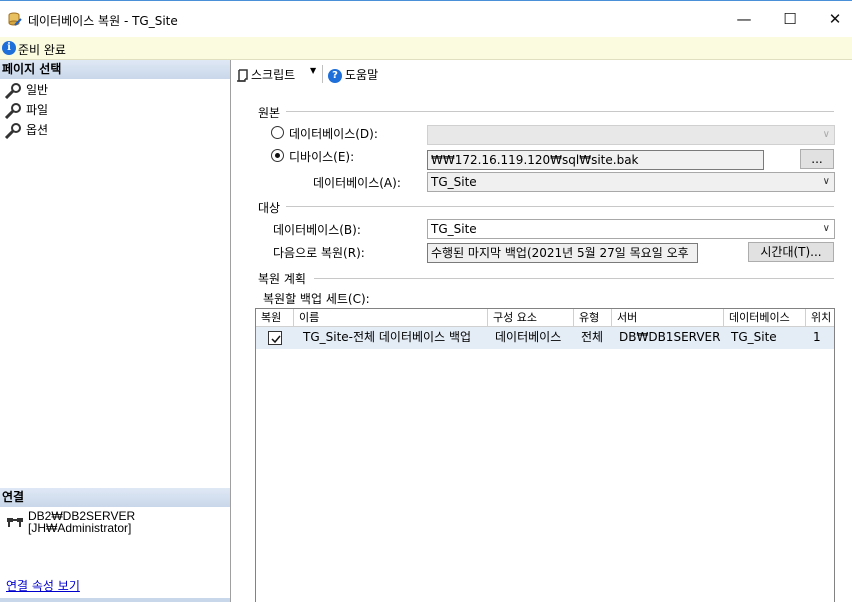 This screenshot has height=602, width=852. What do you see at coordinates (42, 50) in the screenshot?
I see `status-text: 준비 완료` at bounding box center [42, 50].